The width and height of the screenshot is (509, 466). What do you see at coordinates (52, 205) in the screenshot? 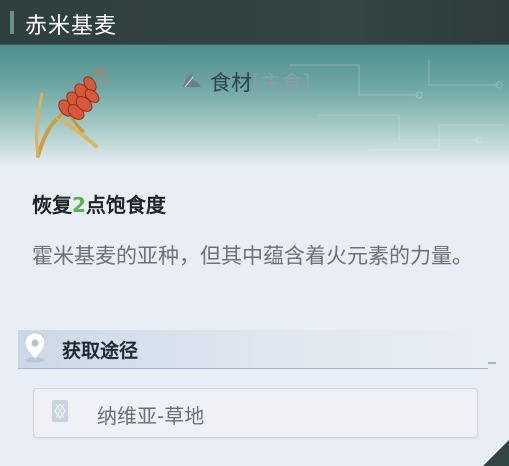
I see `effect-prefix: 恢复` at bounding box center [52, 205].